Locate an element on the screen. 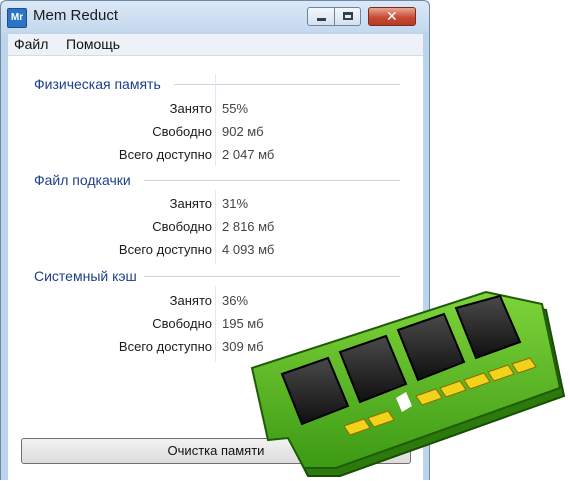 This screenshot has height=481, width=570. row-value: 36% is located at coordinates (235, 300).